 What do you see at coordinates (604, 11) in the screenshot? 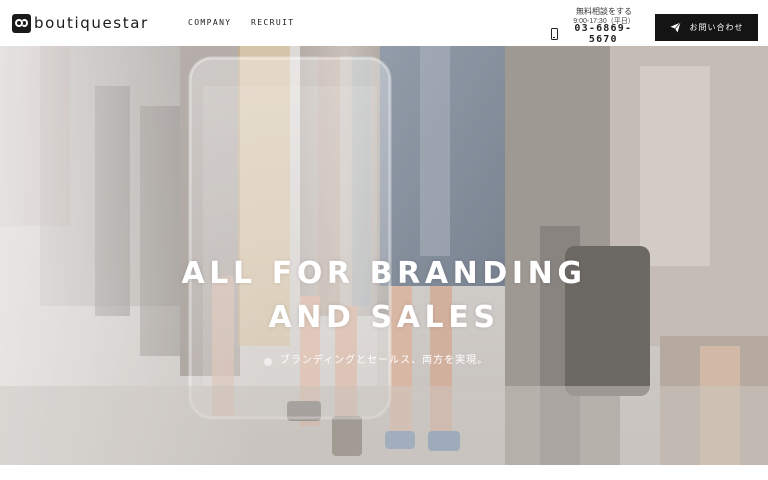
I see `free-consultation-label: 無料相談をする` at bounding box center [604, 11].